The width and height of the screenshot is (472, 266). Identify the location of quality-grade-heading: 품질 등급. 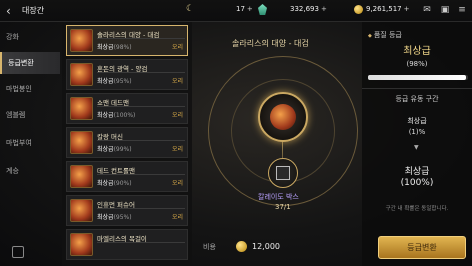
(385, 35).